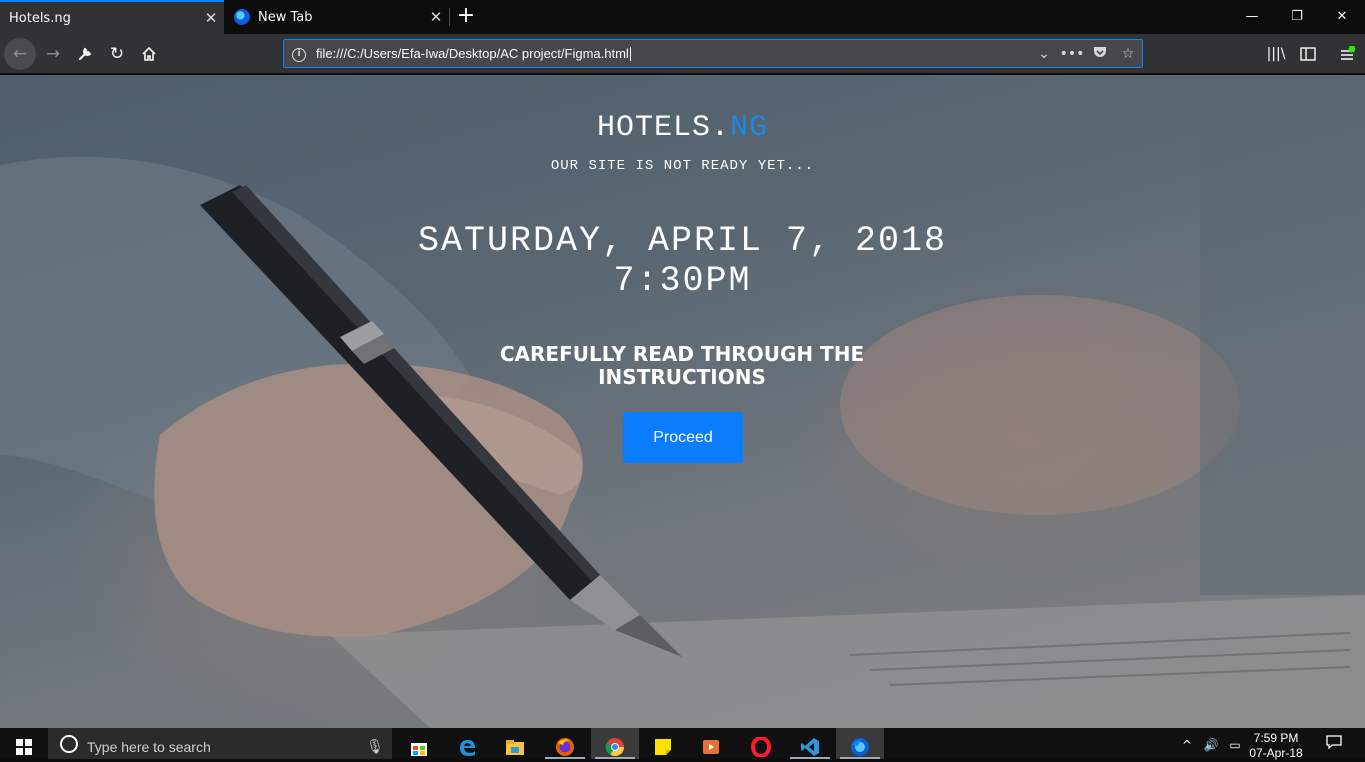  Describe the element at coordinates (1128, 54) in the screenshot. I see `bookmark-star-icon: ☆` at that location.